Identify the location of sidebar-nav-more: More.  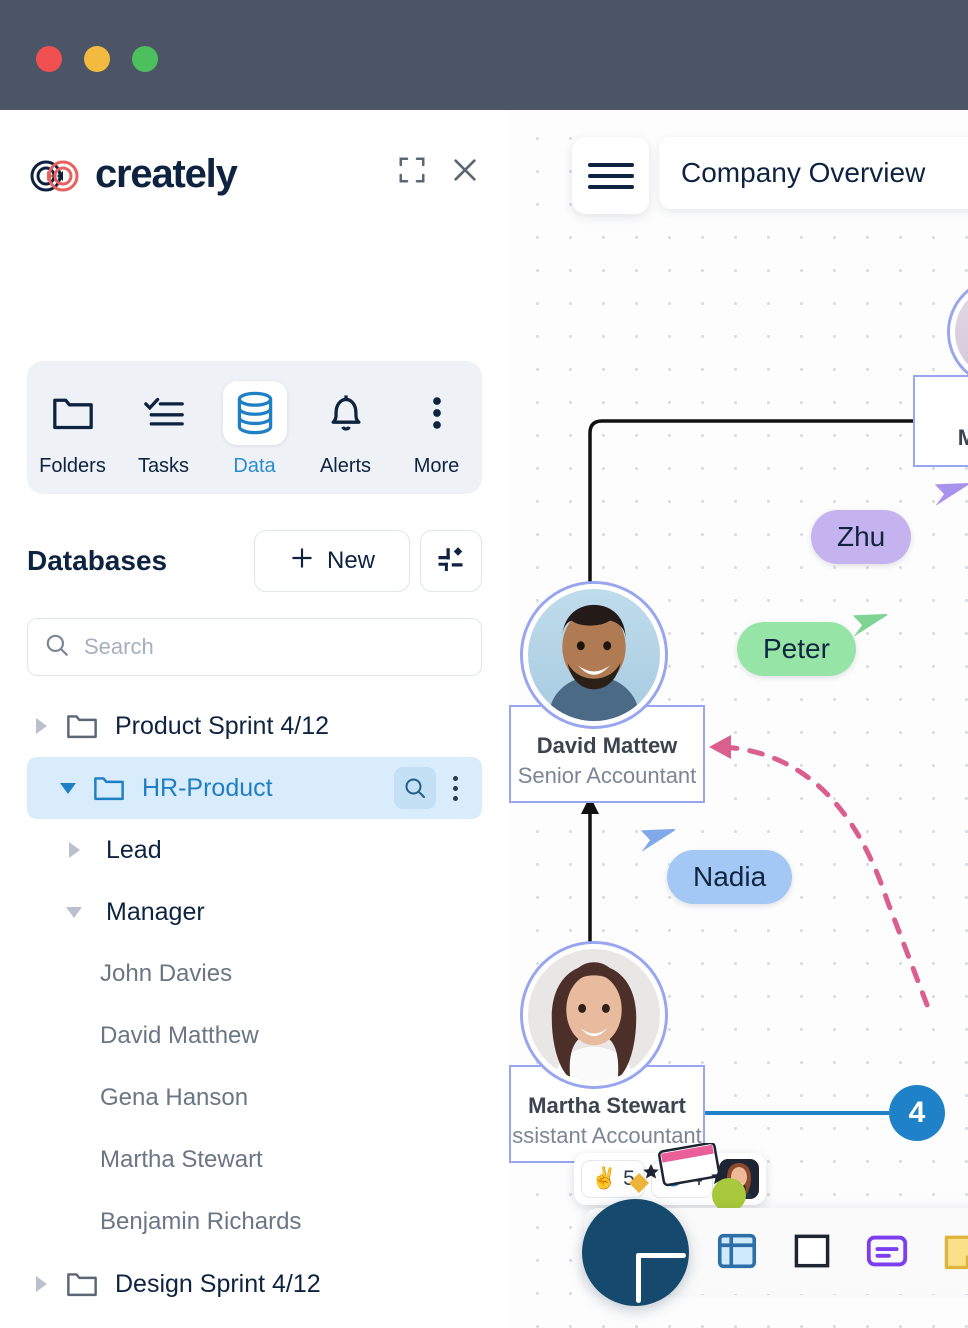
(436, 427).